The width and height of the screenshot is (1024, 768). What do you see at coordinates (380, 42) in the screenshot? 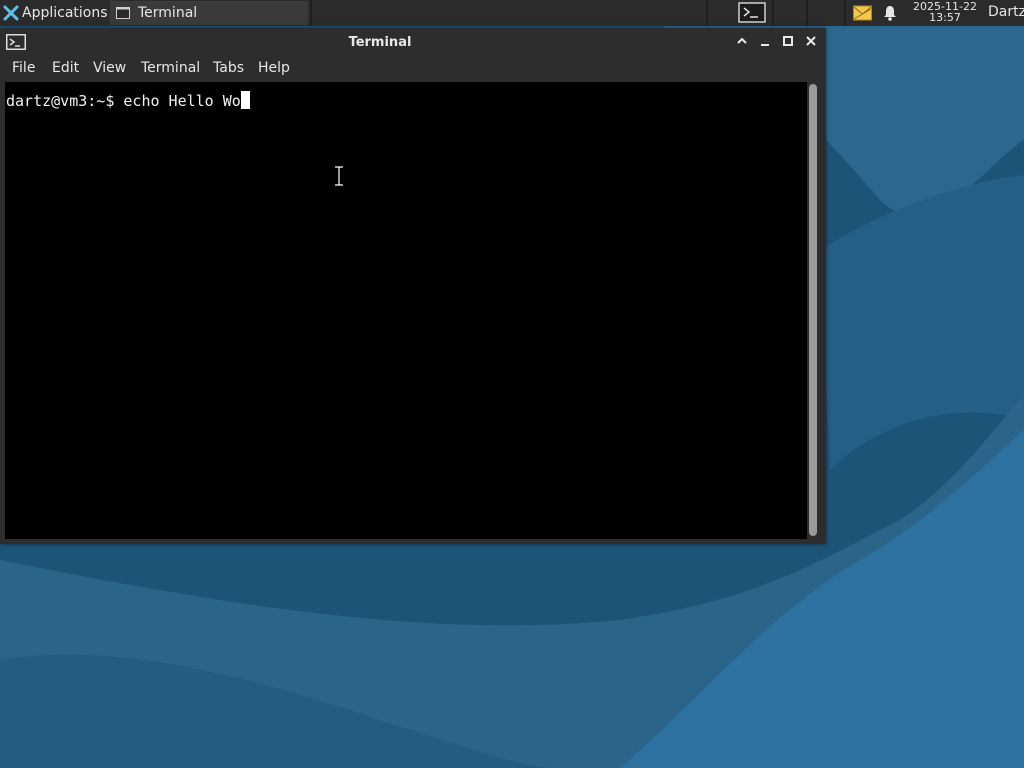
I see `window-title: Terminal` at bounding box center [380, 42].